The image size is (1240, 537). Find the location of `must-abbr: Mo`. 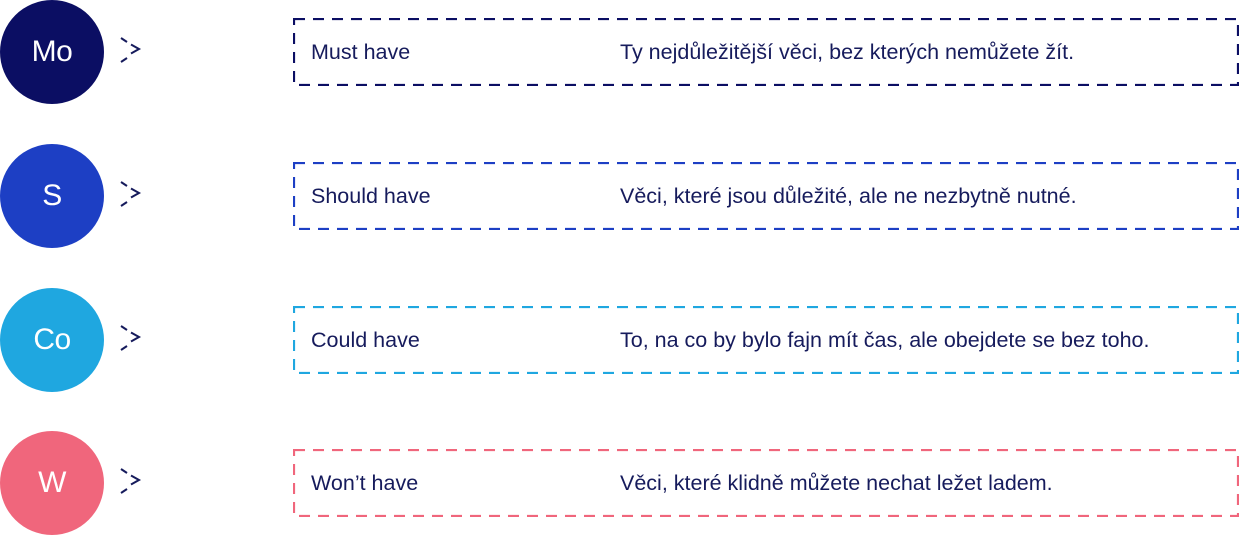

must-abbr: Mo is located at coordinates (52, 51).